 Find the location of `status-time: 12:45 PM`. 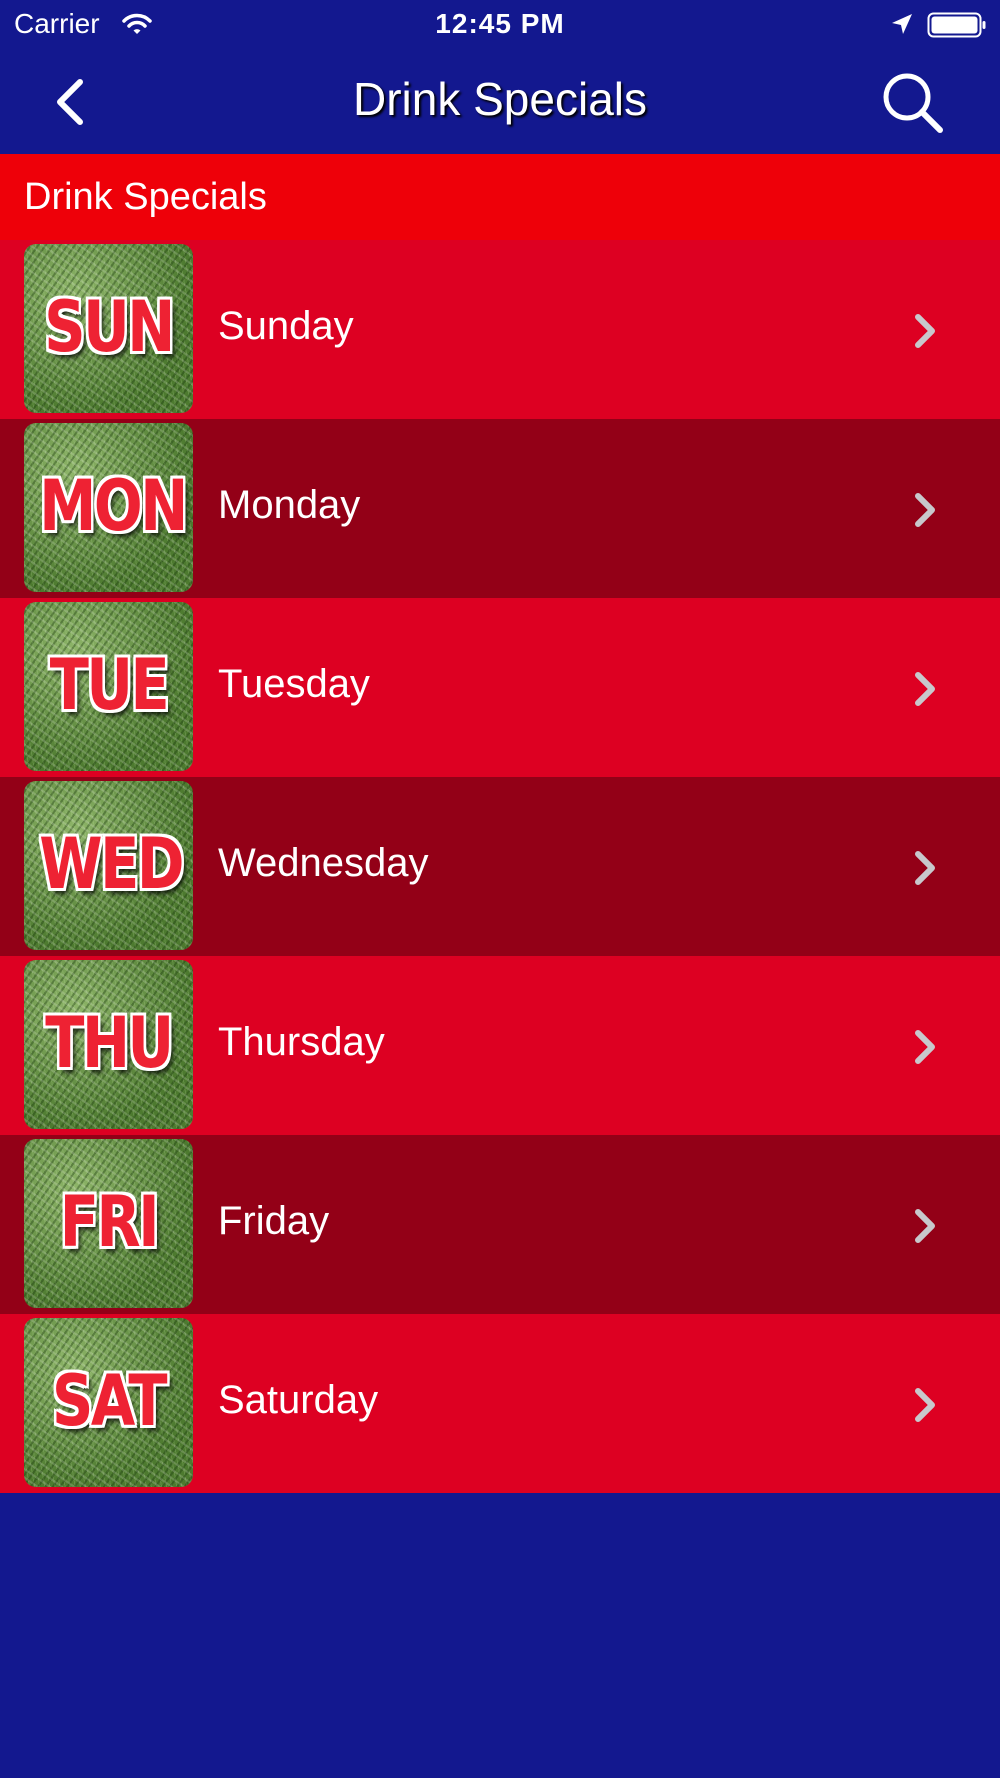

status-time: 12:45 PM is located at coordinates (500, 23).